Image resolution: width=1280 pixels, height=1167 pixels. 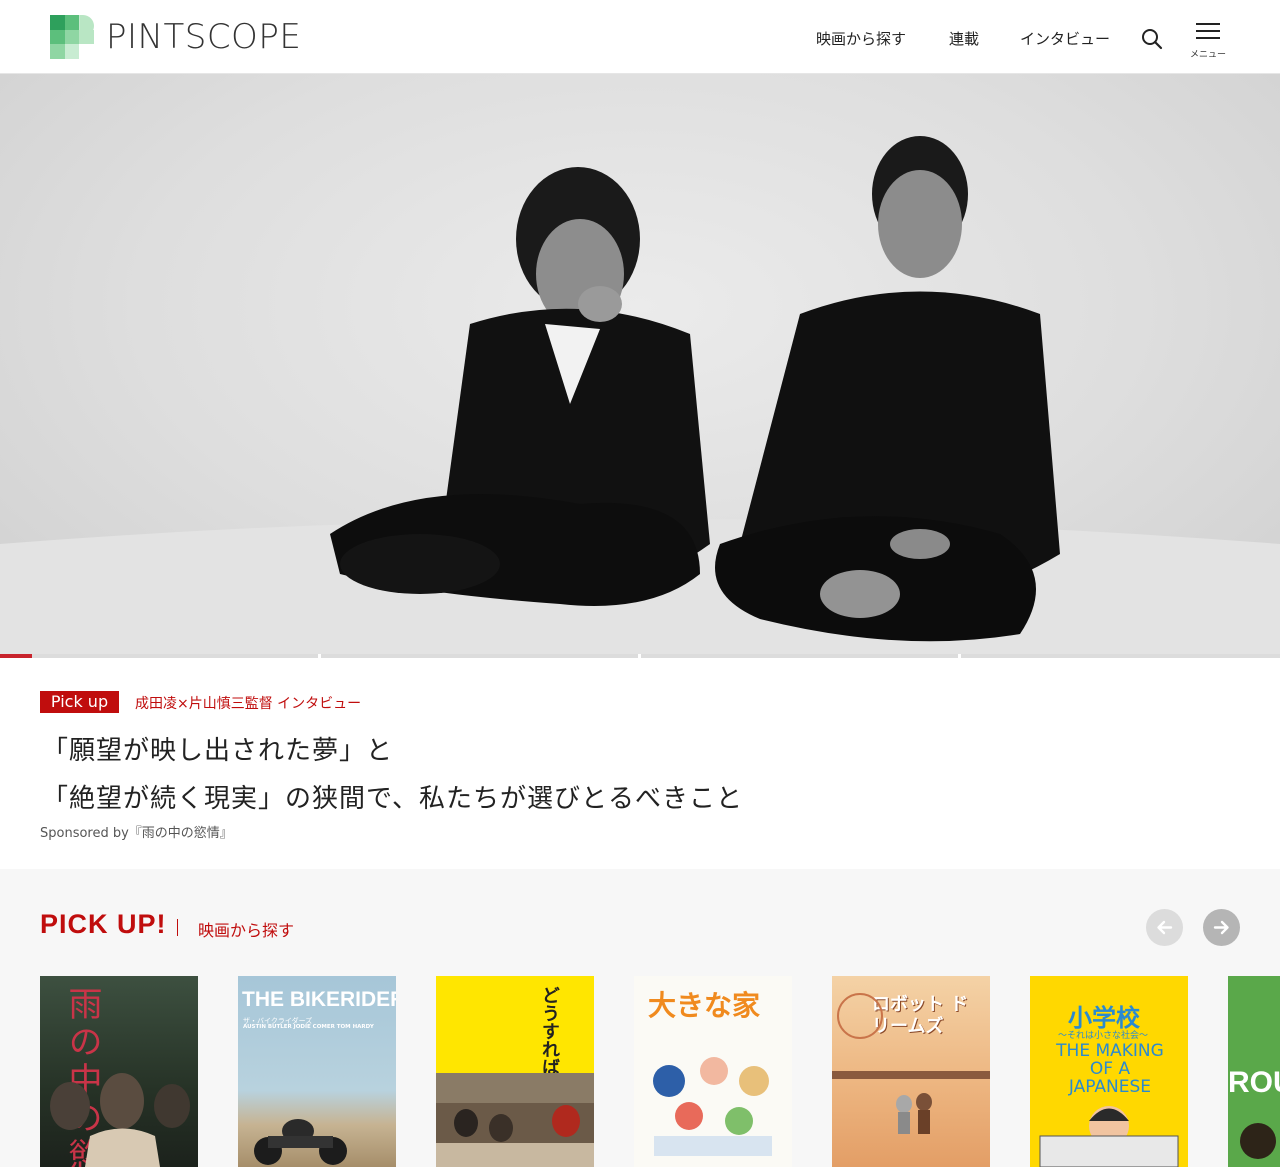 I want to click on section-link-find-movies: 映画から探す, so click(x=246, y=929).